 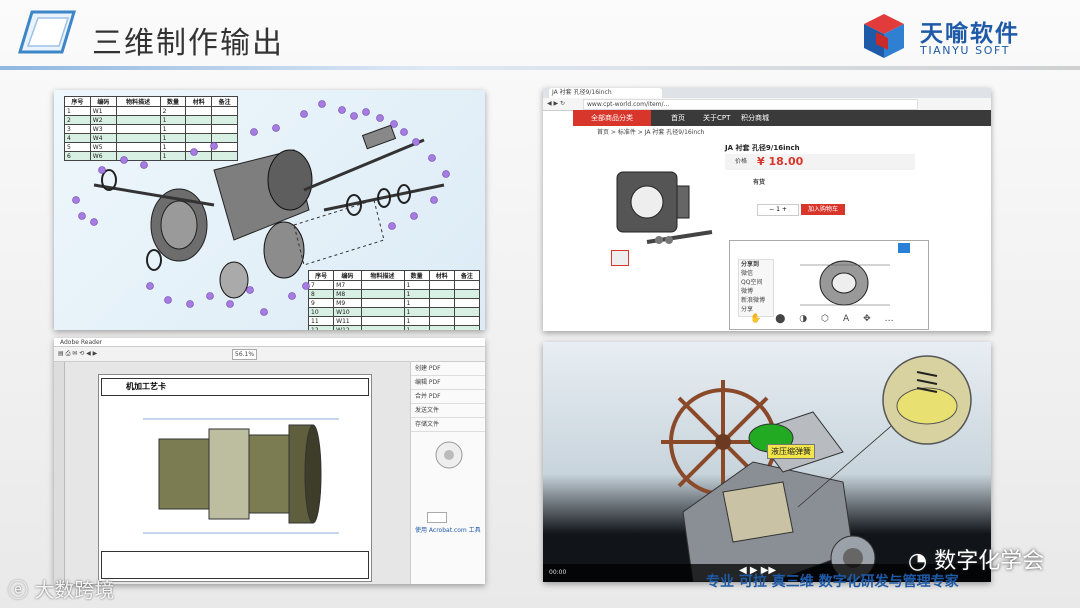 I want to click on acrobat-link: 使用 Acrobat.com 工具, so click(x=449, y=530).